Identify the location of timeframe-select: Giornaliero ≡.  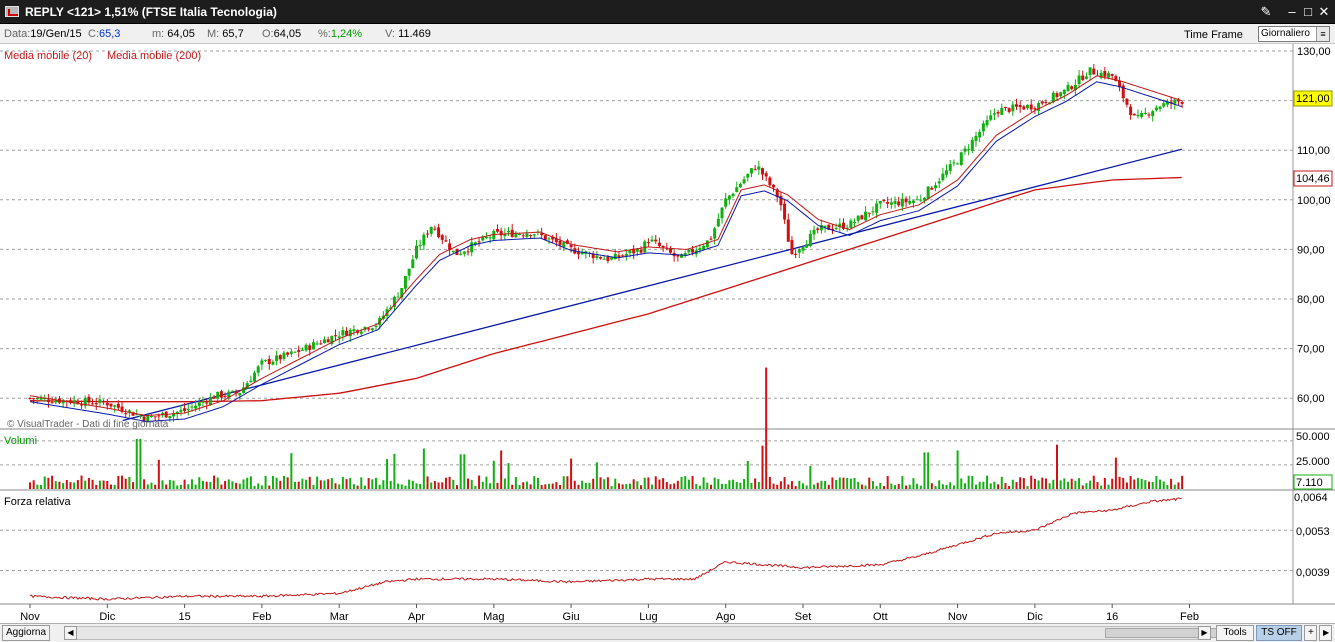
(1294, 34).